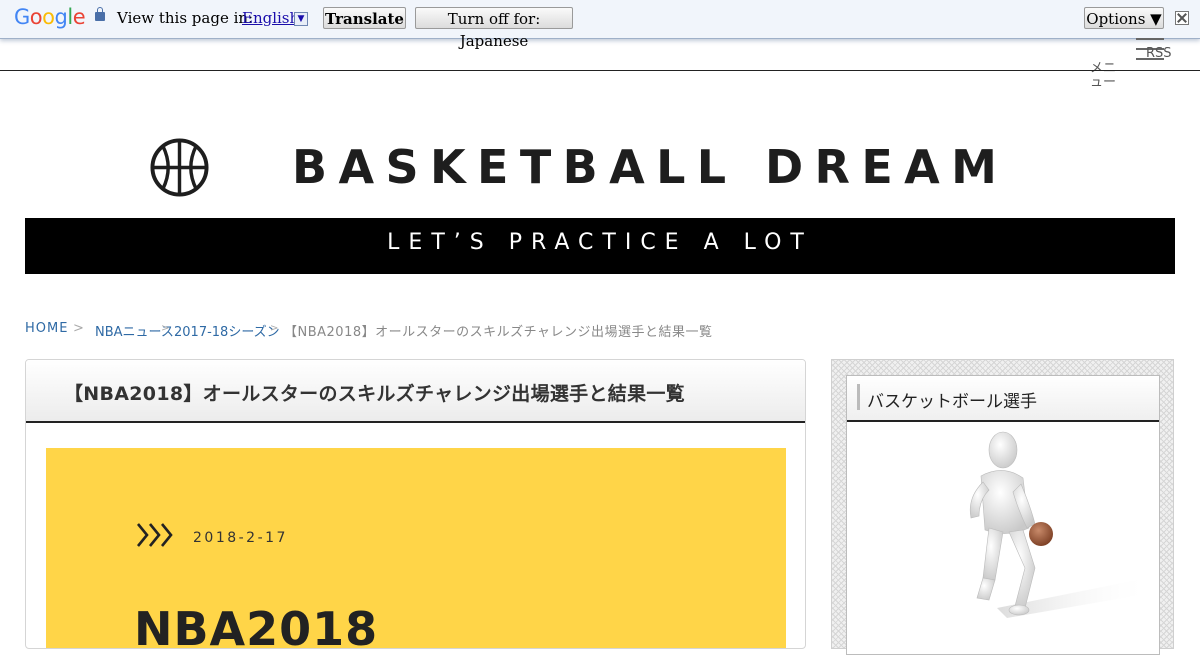  What do you see at coordinates (1103, 76) in the screenshot?
I see `menu-label: メニュー` at bounding box center [1103, 76].